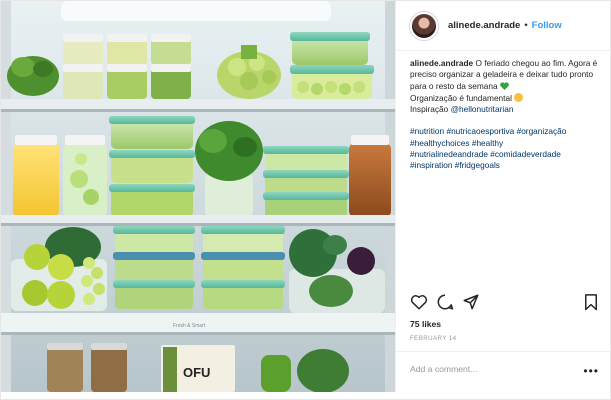 The width and height of the screenshot is (611, 400). What do you see at coordinates (306, 181) in the screenshot?
I see `tubs-middle-right` at bounding box center [306, 181].